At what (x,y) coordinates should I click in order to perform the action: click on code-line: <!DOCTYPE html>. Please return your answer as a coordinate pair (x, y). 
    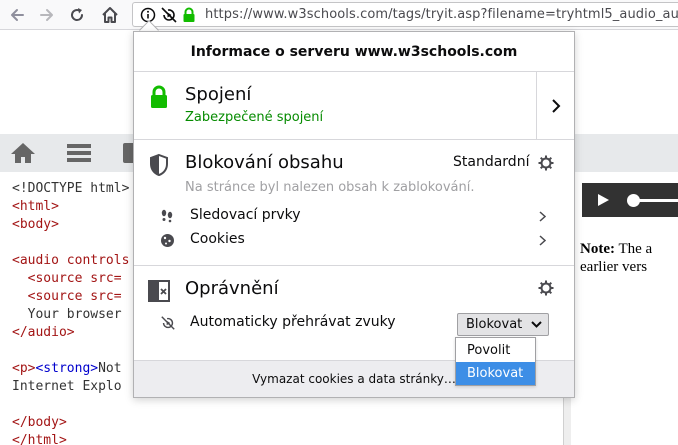
    Looking at the image, I should click on (70, 189).